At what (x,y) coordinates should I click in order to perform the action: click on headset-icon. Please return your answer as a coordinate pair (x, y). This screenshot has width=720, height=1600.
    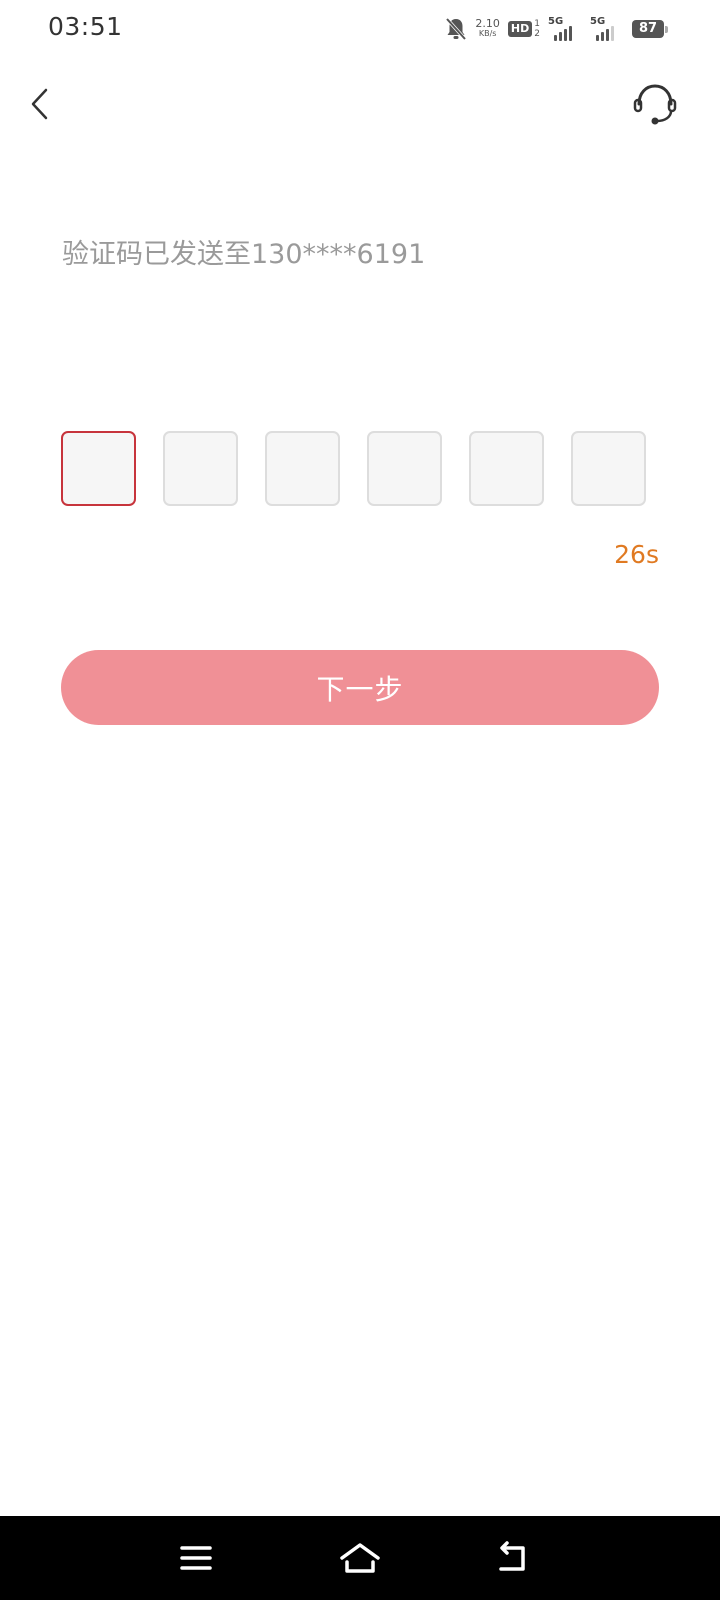
    Looking at the image, I should click on (655, 104).